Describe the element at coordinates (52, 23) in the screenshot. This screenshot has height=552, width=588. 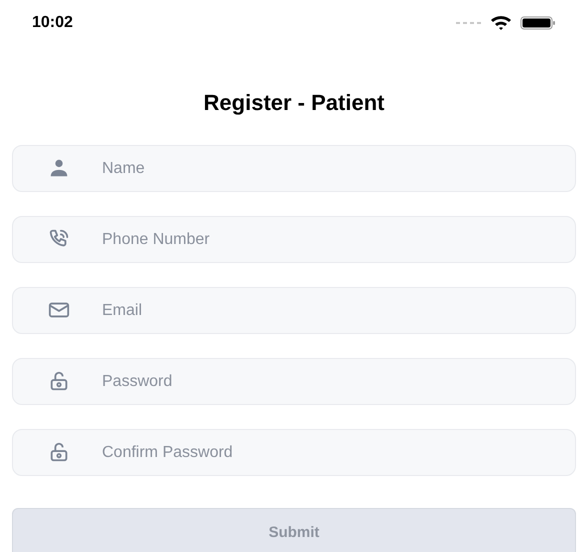
I see `status-time: 10:02` at that location.